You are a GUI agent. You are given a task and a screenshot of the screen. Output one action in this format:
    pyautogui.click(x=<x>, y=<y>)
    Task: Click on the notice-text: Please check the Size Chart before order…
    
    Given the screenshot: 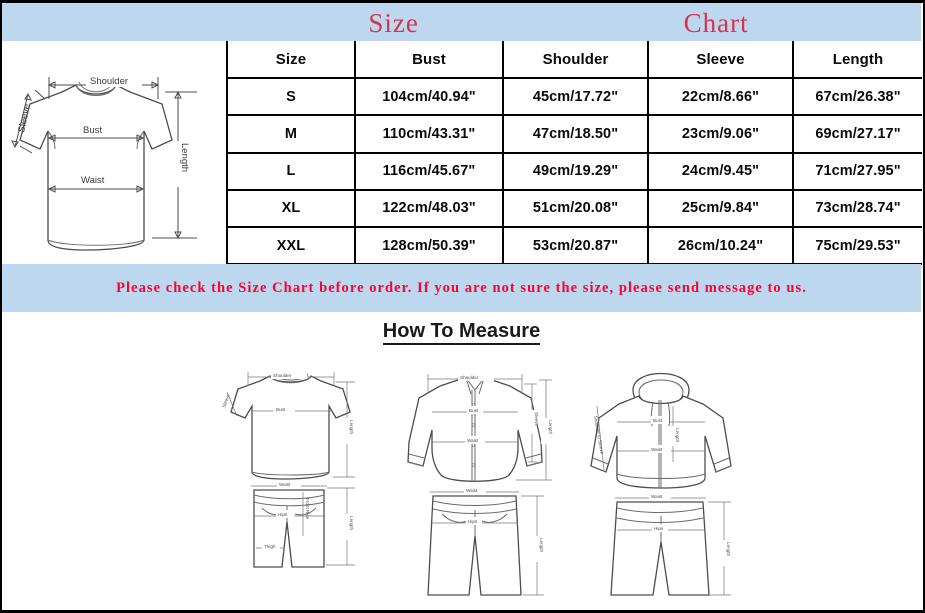 What is the action you would take?
    pyautogui.click(x=461, y=287)
    